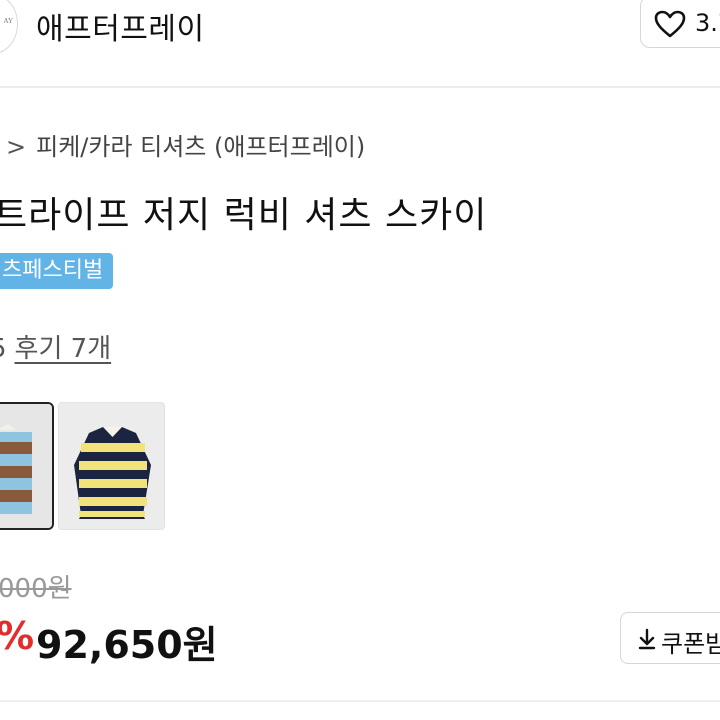 The image size is (720, 720). Describe the element at coordinates (670, 24) in the screenshot. I see `heart-icon` at that location.